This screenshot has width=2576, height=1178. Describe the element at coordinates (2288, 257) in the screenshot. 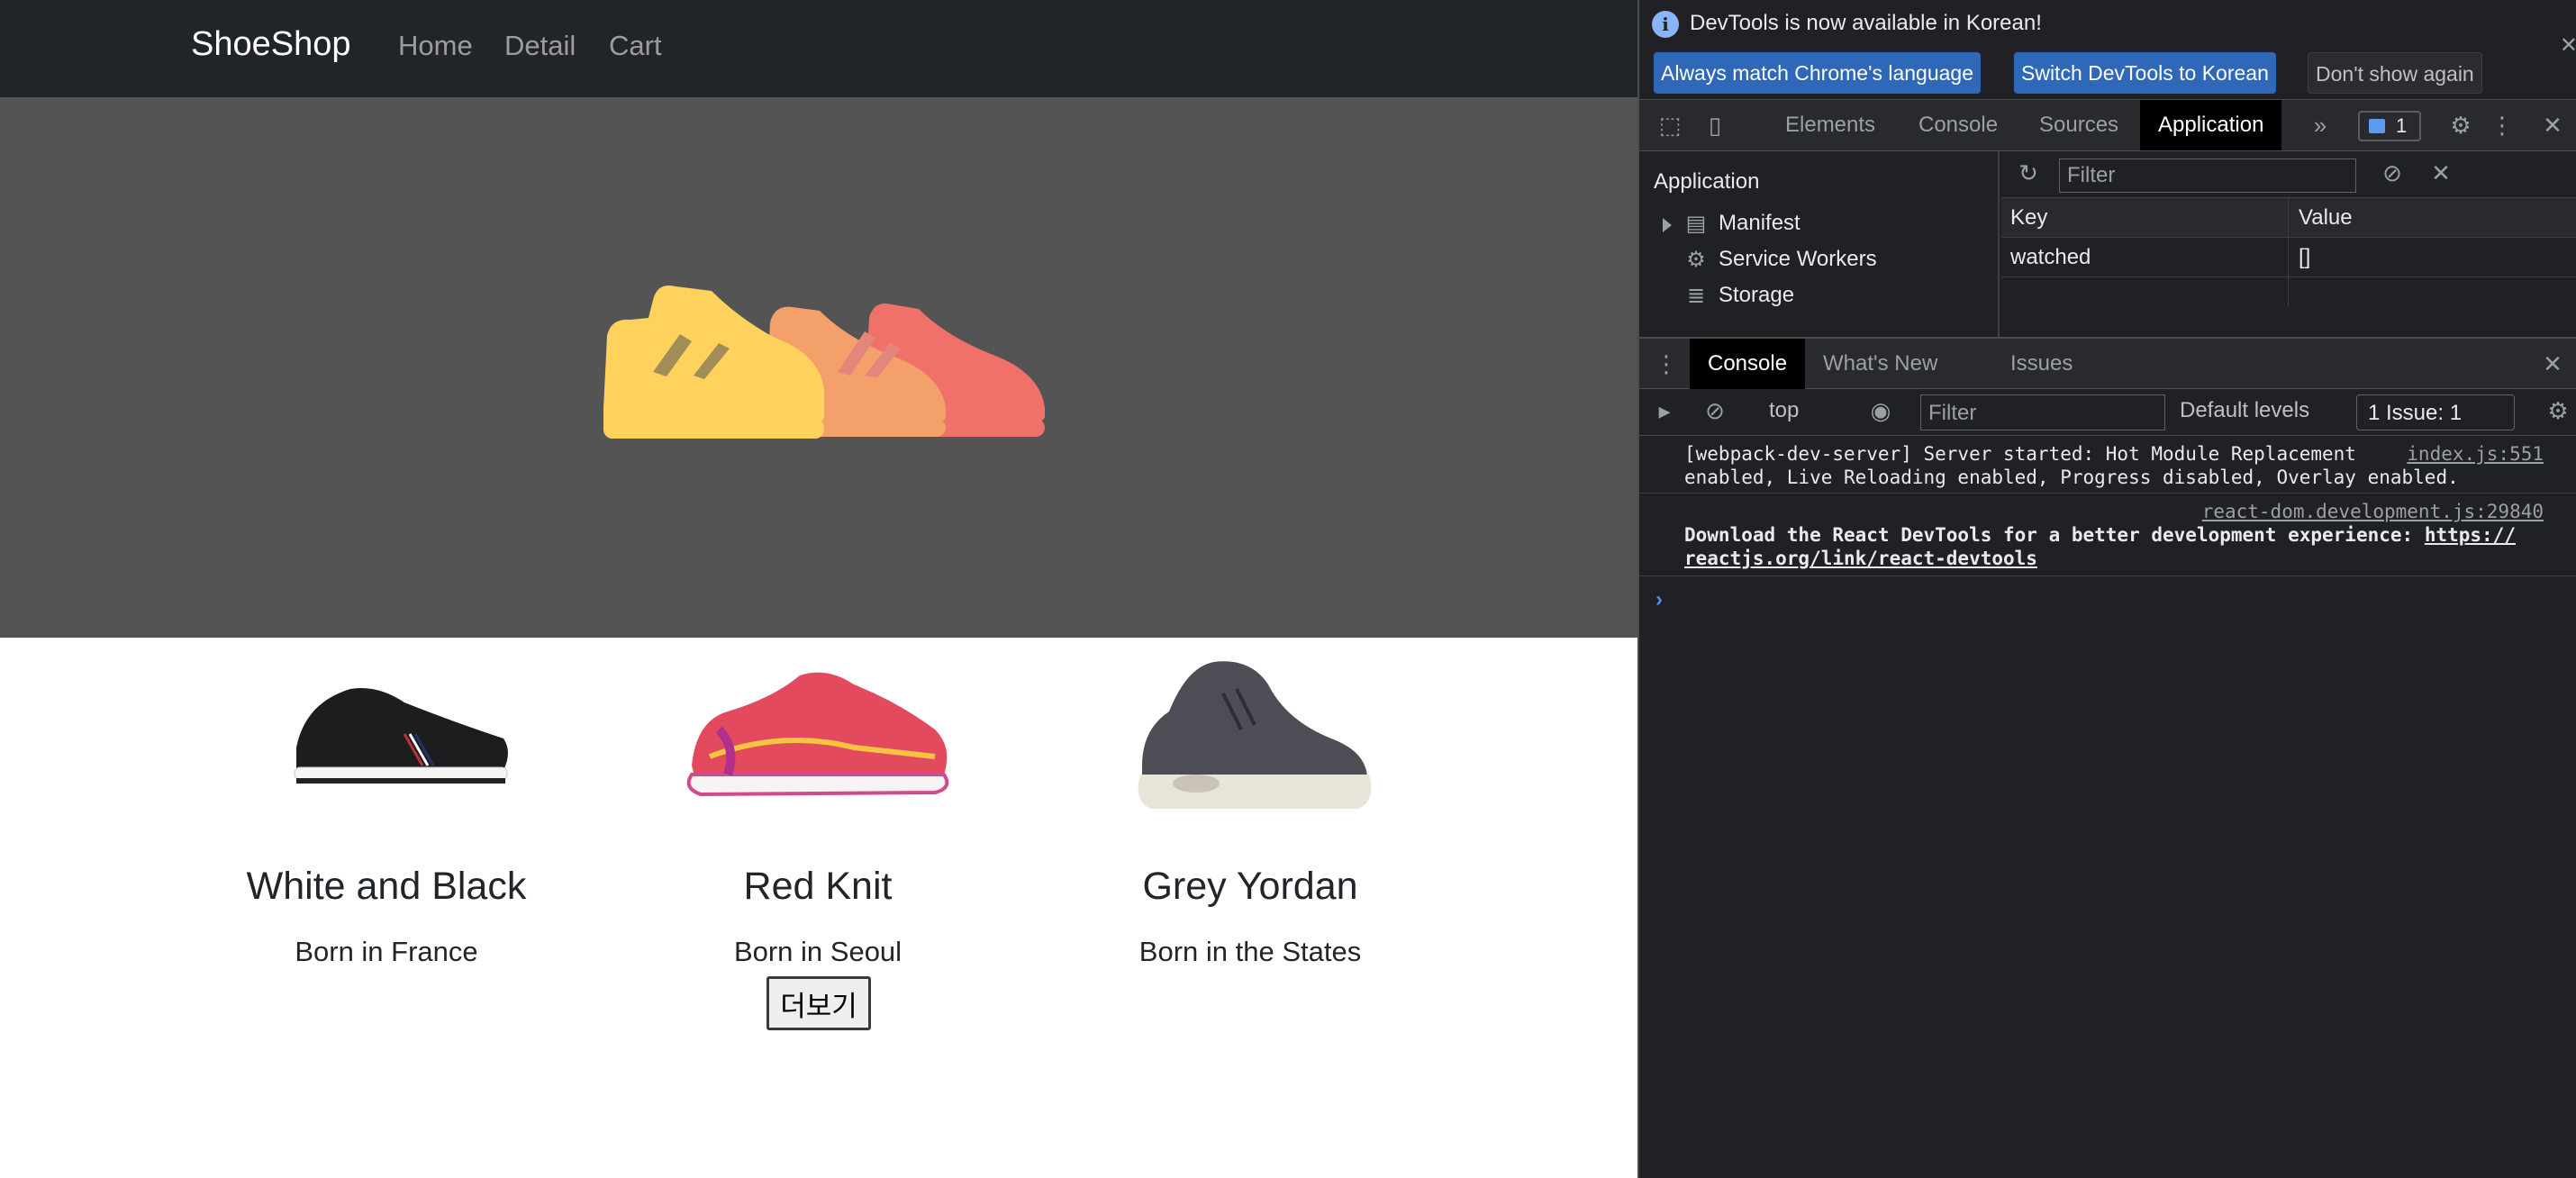

I see `table-row: watched []` at that location.